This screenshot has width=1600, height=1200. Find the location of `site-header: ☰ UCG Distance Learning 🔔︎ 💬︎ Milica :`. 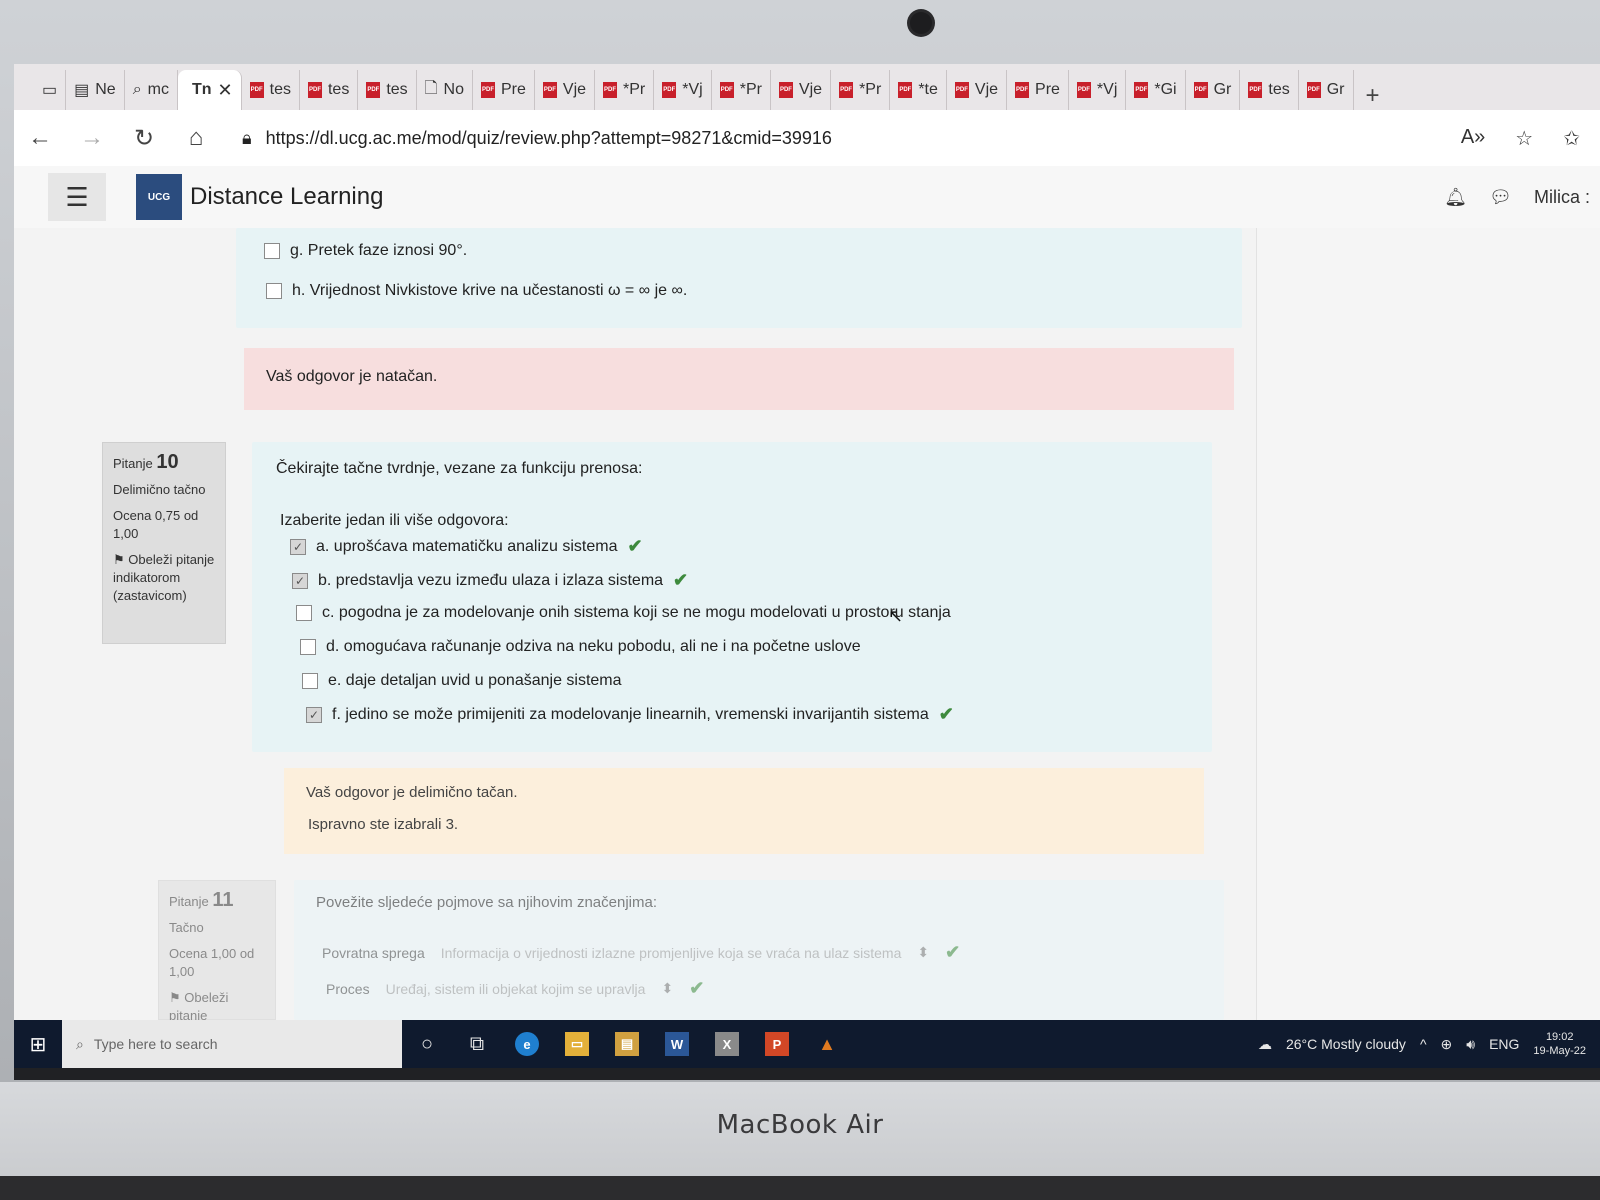

site-header: ☰ UCG Distance Learning 🔔︎ 💬︎ Milica : is located at coordinates (807, 197).